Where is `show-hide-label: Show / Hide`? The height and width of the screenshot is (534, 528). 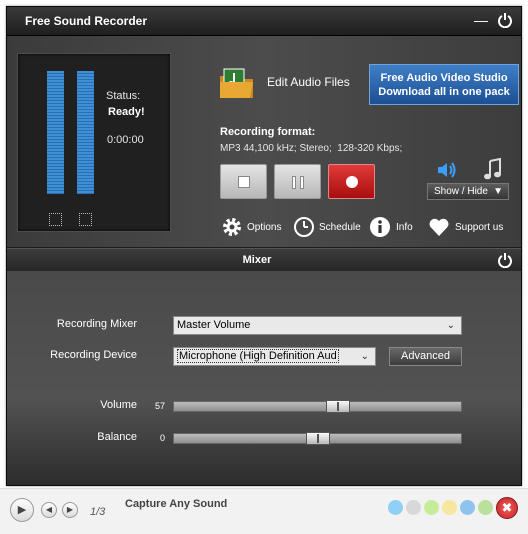
show-hide-label: Show / Hide is located at coordinates (461, 191).